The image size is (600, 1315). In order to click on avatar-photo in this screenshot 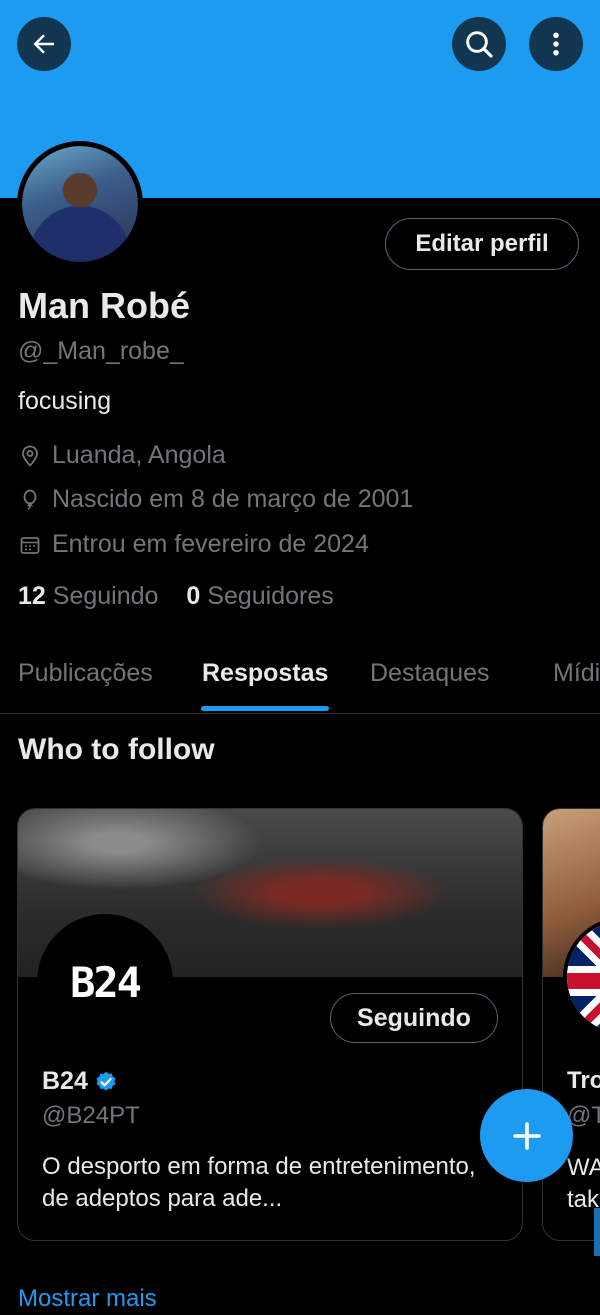, I will do `click(80, 204)`.